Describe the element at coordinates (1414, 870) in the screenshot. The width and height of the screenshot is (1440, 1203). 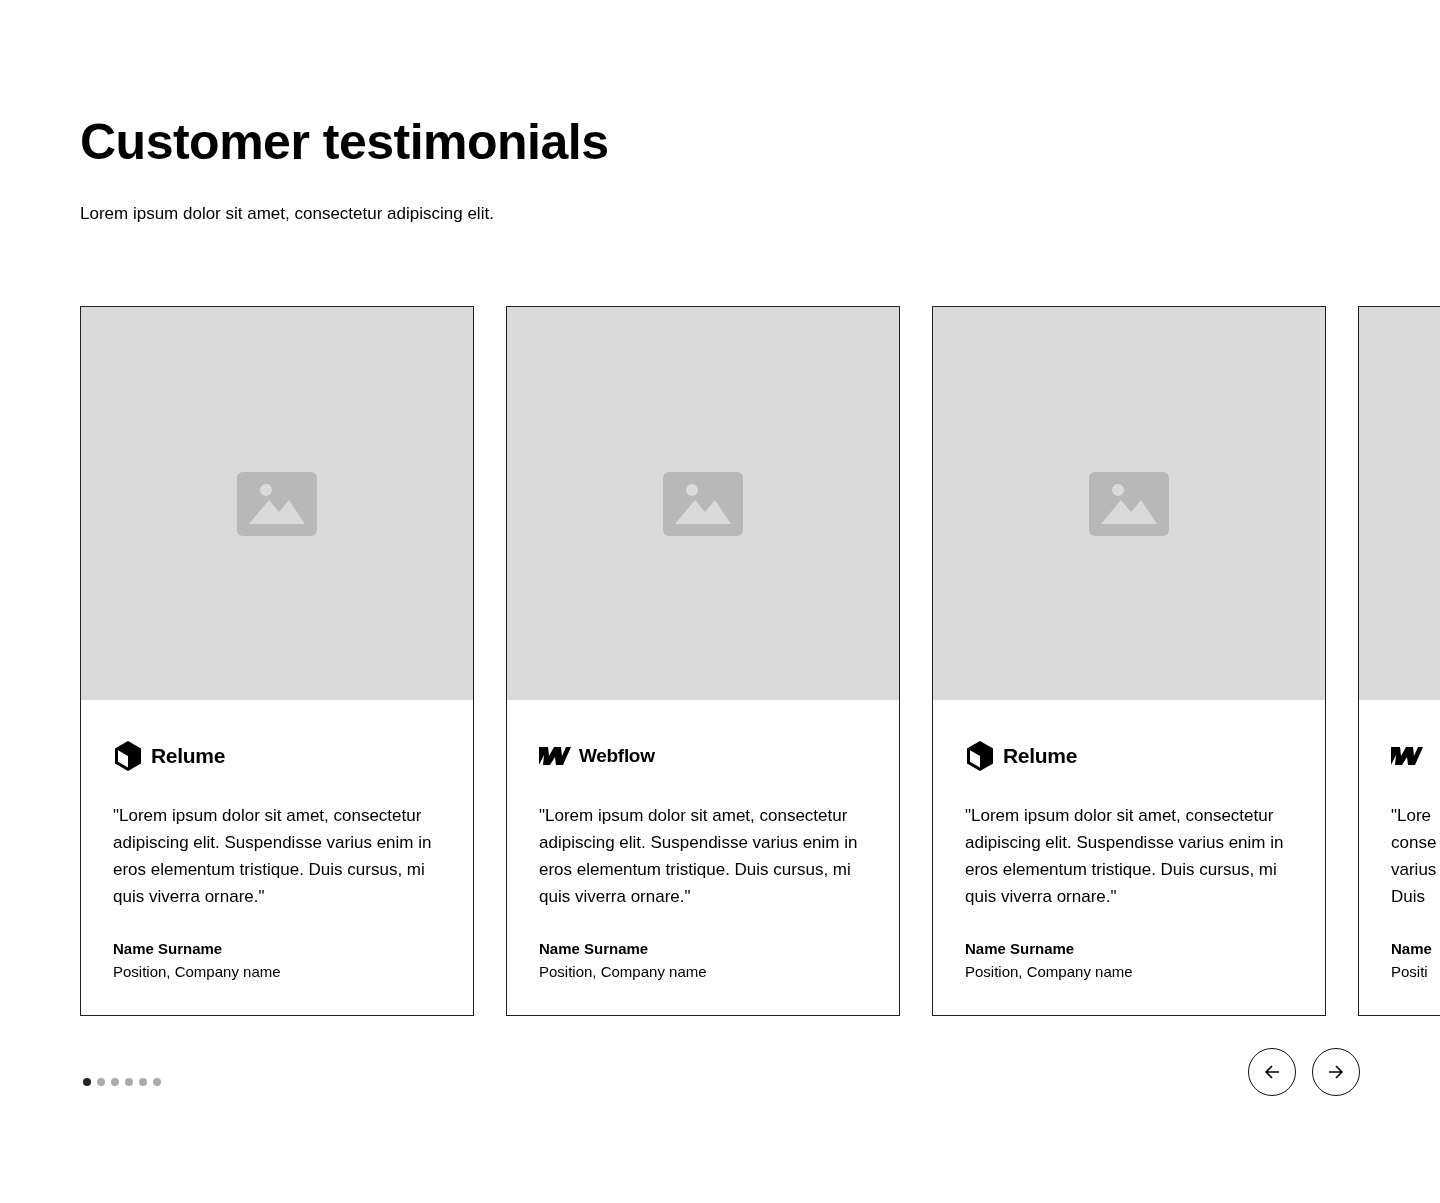
I see `testimonial-quote-line: varius` at that location.